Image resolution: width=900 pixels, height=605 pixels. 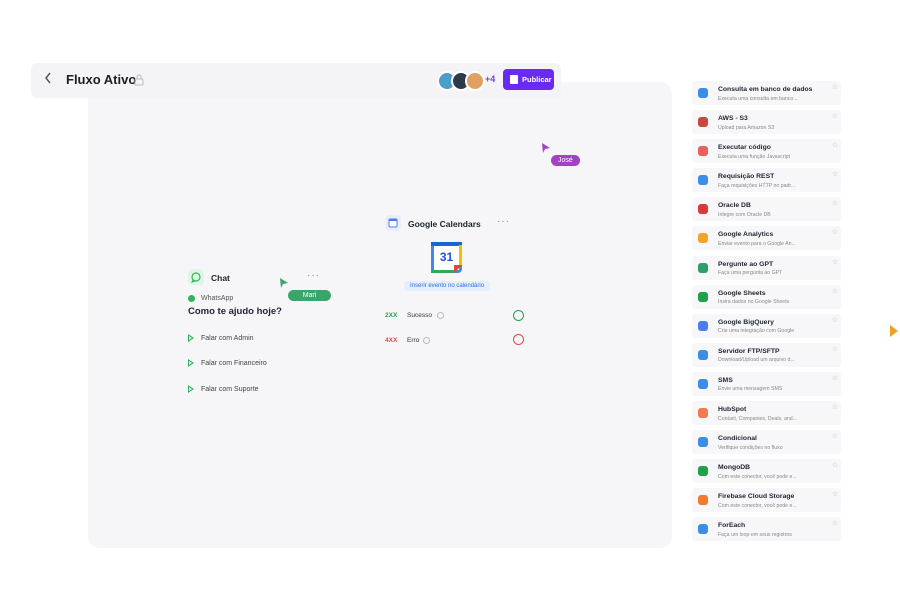 I want to click on calendar-action-label: Inserir evento no calendário, so click(x=447, y=286).